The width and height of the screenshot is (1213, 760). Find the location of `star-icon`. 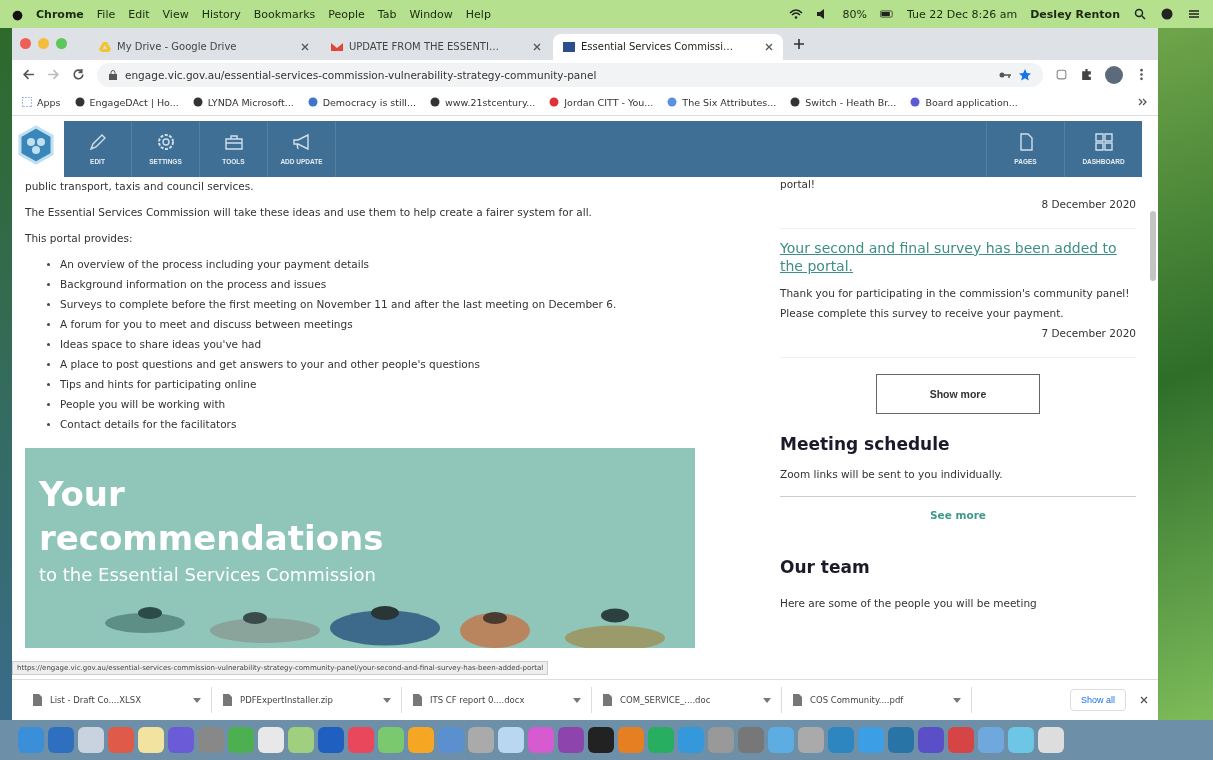

star-icon is located at coordinates (1025, 74).